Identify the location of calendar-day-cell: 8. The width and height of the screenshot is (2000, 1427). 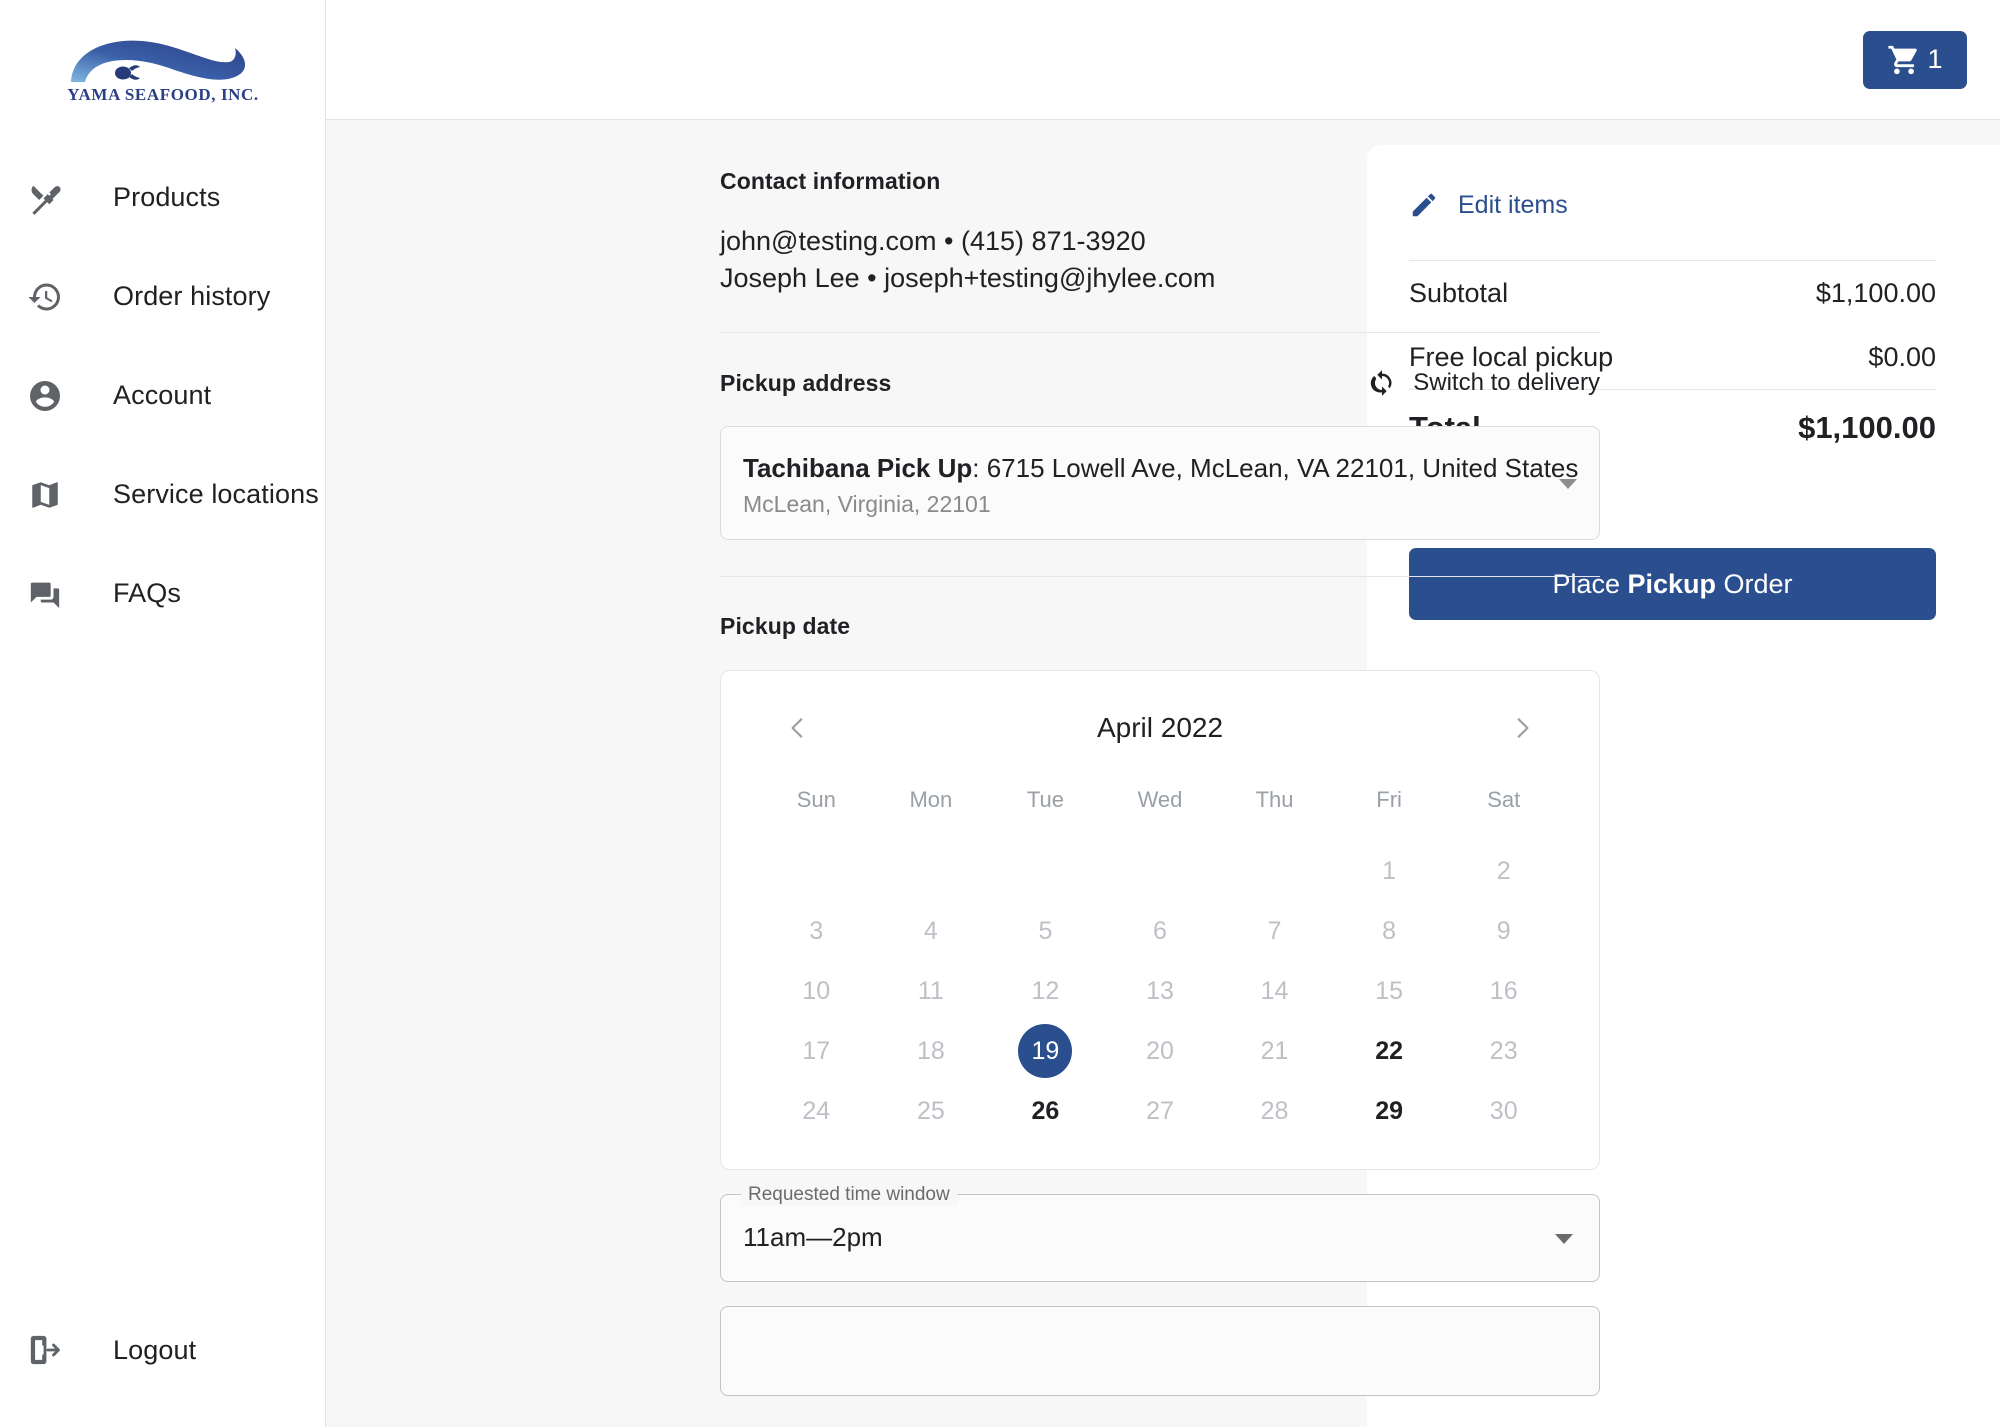
(1389, 931).